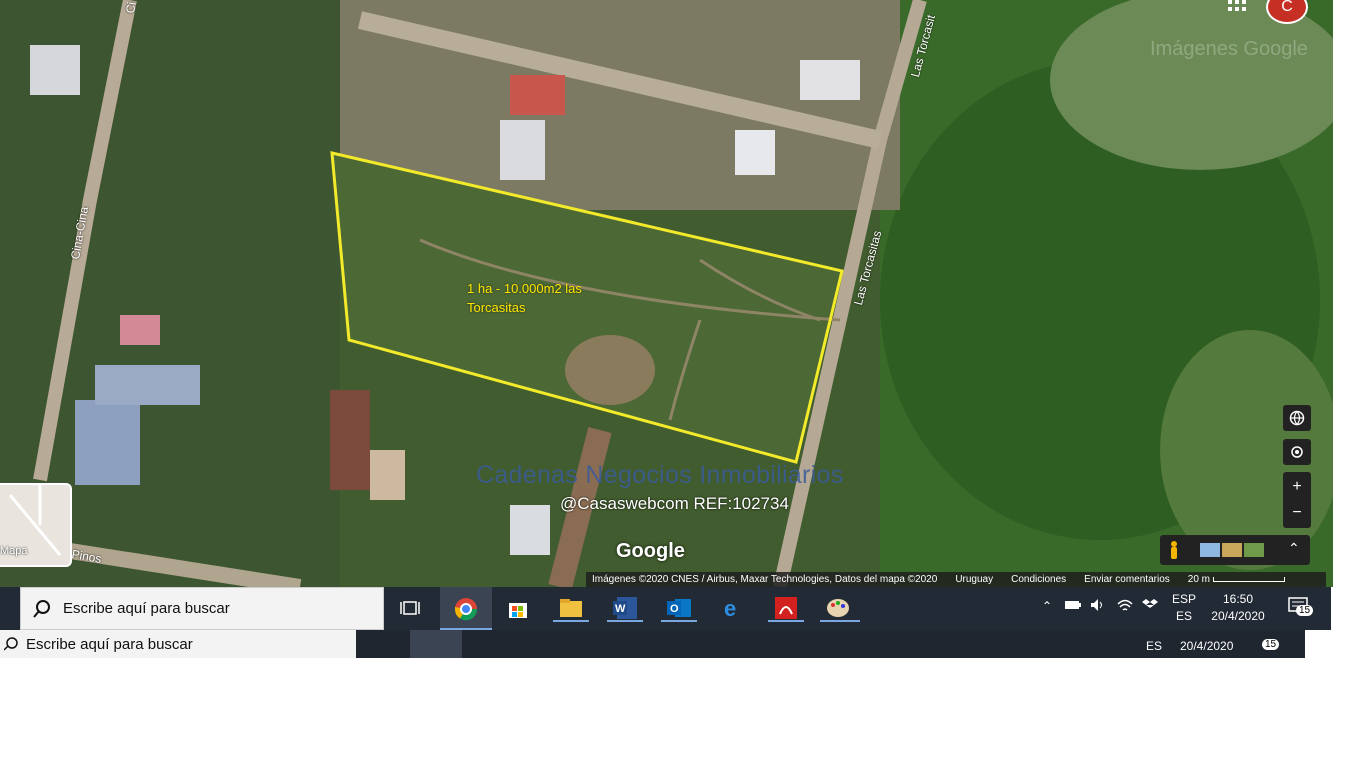 This screenshot has height=767, width=1366. What do you see at coordinates (131, 7) in the screenshot?
I see `street-label-top-left: Ci` at bounding box center [131, 7].